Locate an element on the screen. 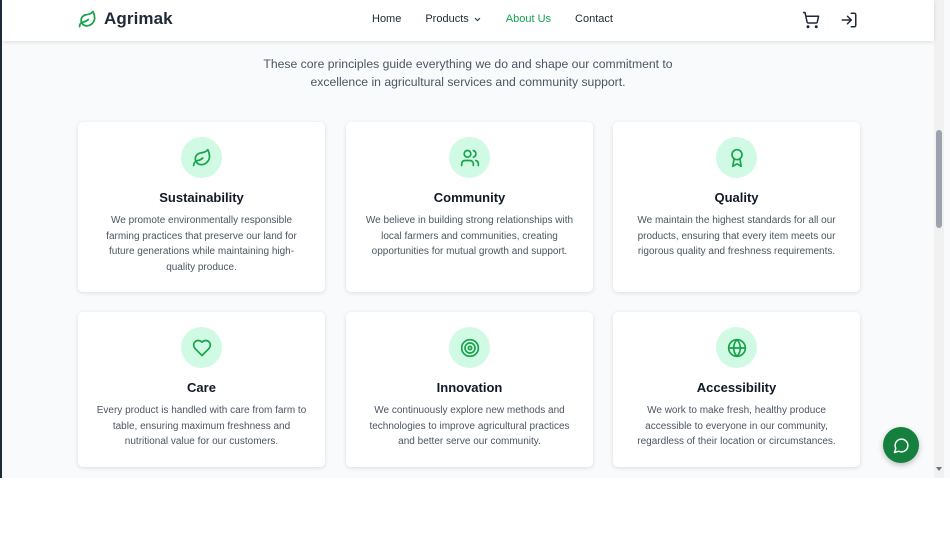  scroll-down-arrow is located at coordinates (939, 469).